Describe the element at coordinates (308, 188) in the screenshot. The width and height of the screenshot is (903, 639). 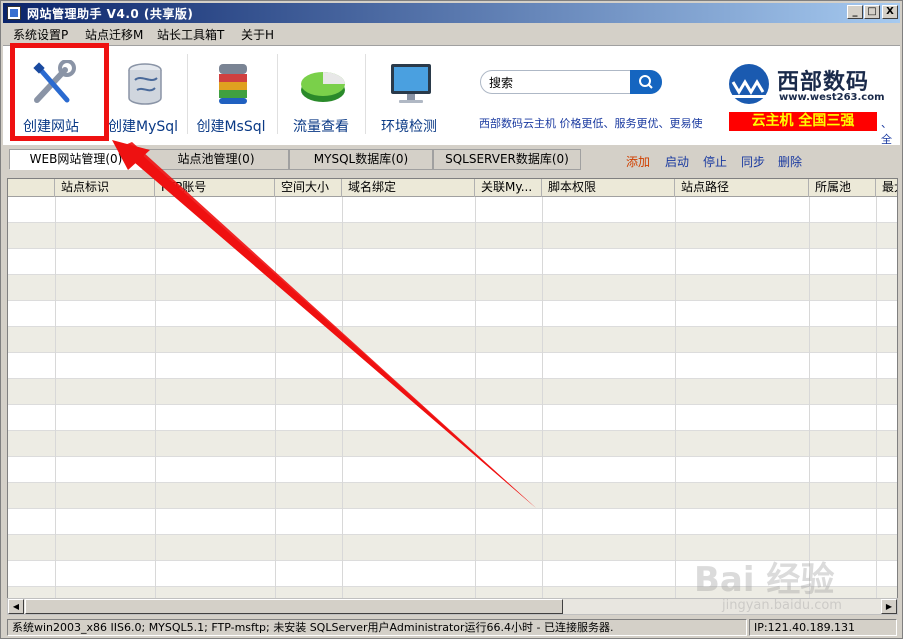
I see `column-header-space-size: 空间大小` at that location.